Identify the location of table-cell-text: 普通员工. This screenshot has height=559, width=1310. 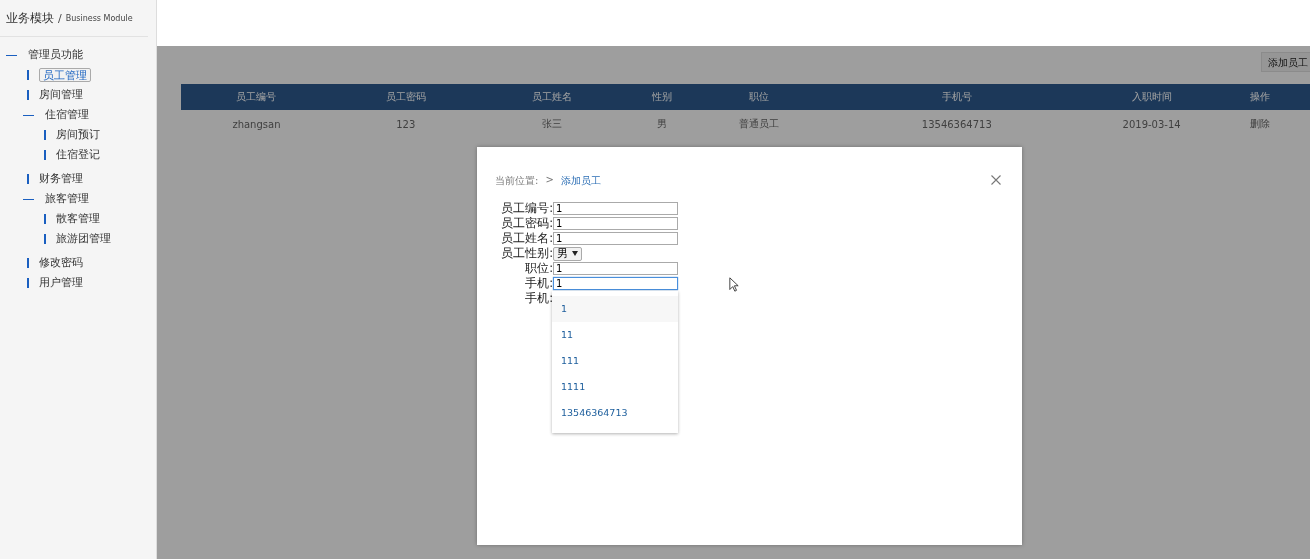
(759, 124).